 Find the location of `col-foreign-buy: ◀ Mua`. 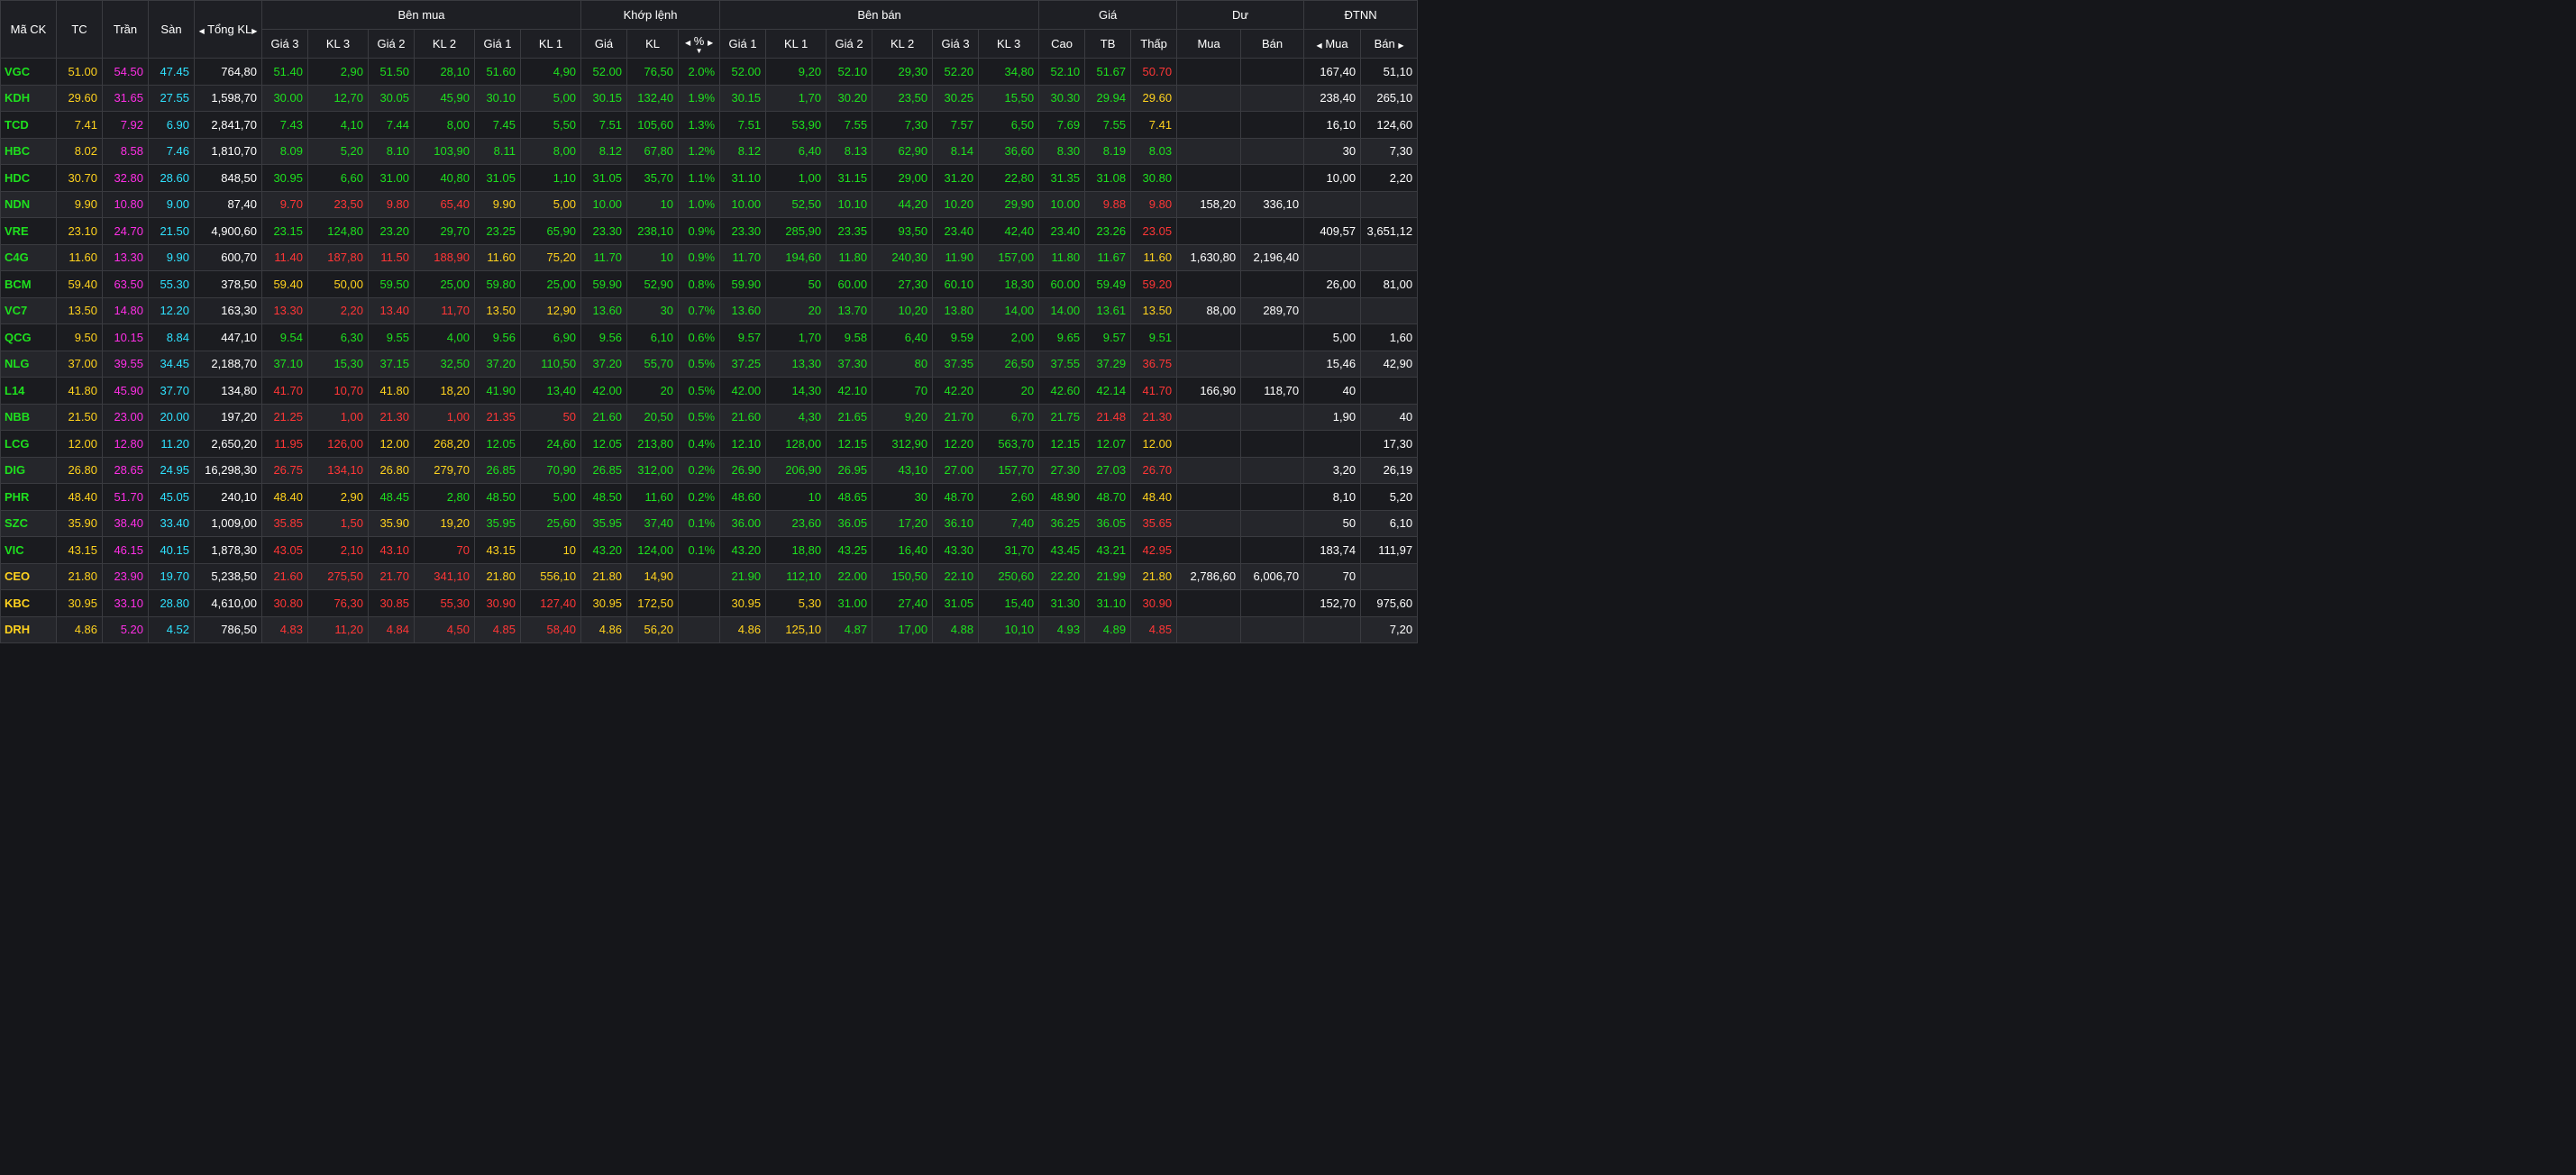

col-foreign-buy: ◀ Mua is located at coordinates (1332, 44).